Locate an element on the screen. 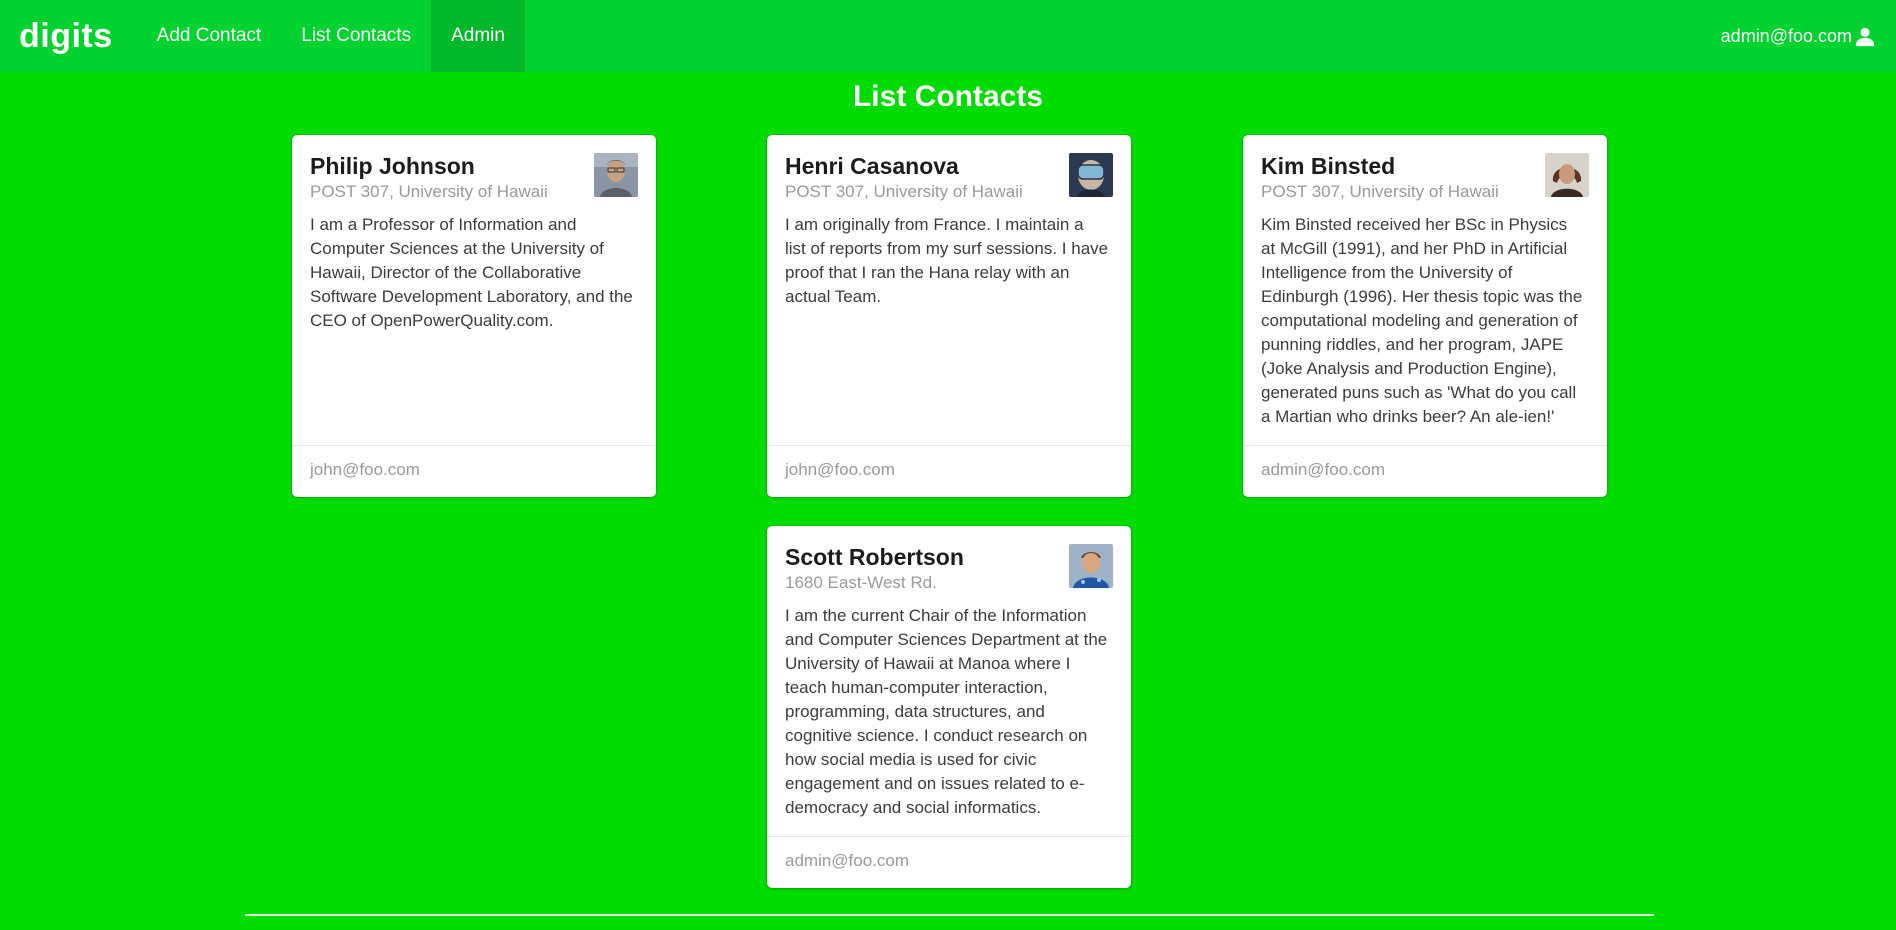  footer-divider is located at coordinates (949, 915).